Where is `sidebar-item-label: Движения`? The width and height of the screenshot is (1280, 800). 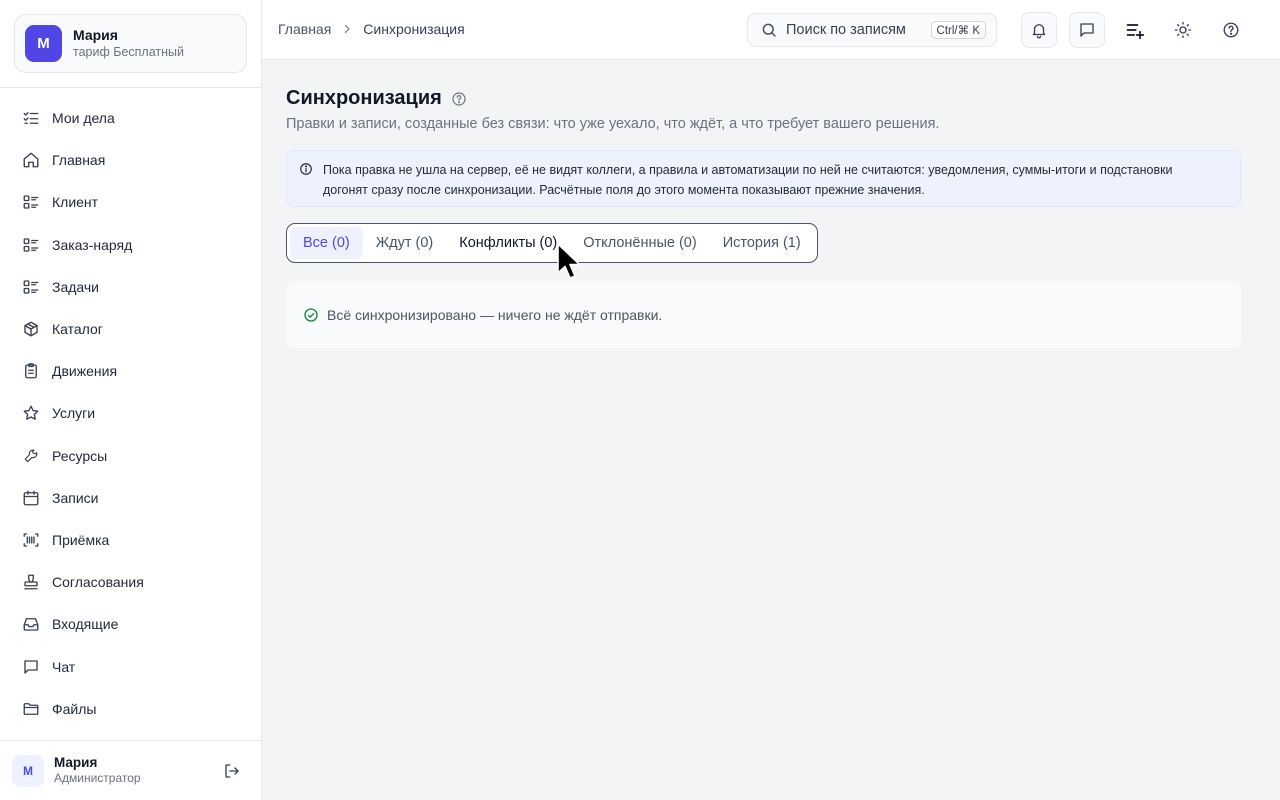 sidebar-item-label: Движения is located at coordinates (85, 371).